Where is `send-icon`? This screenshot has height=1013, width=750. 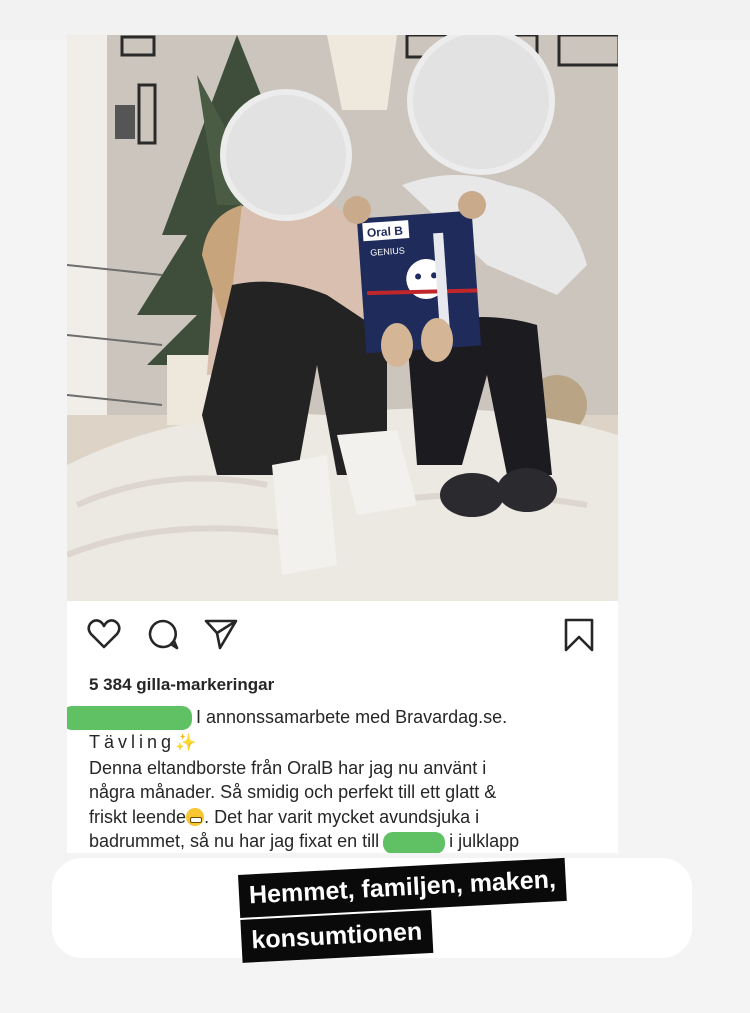 send-icon is located at coordinates (221, 634).